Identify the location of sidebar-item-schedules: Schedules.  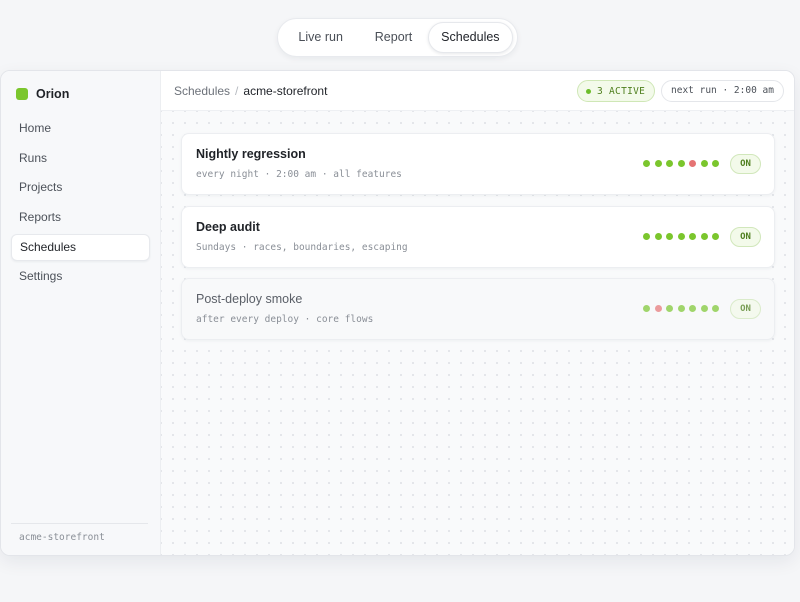
(80, 247).